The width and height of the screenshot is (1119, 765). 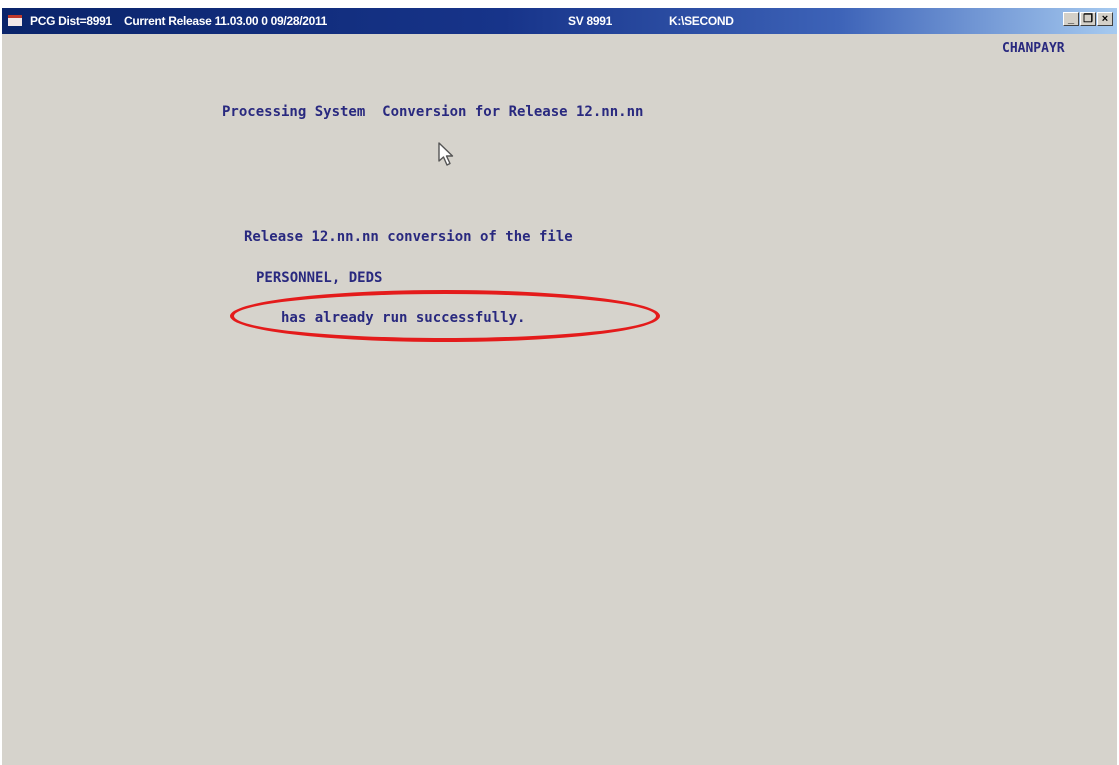 I want to click on message-line-2: PERSONNEL, DEDS, so click(x=319, y=278).